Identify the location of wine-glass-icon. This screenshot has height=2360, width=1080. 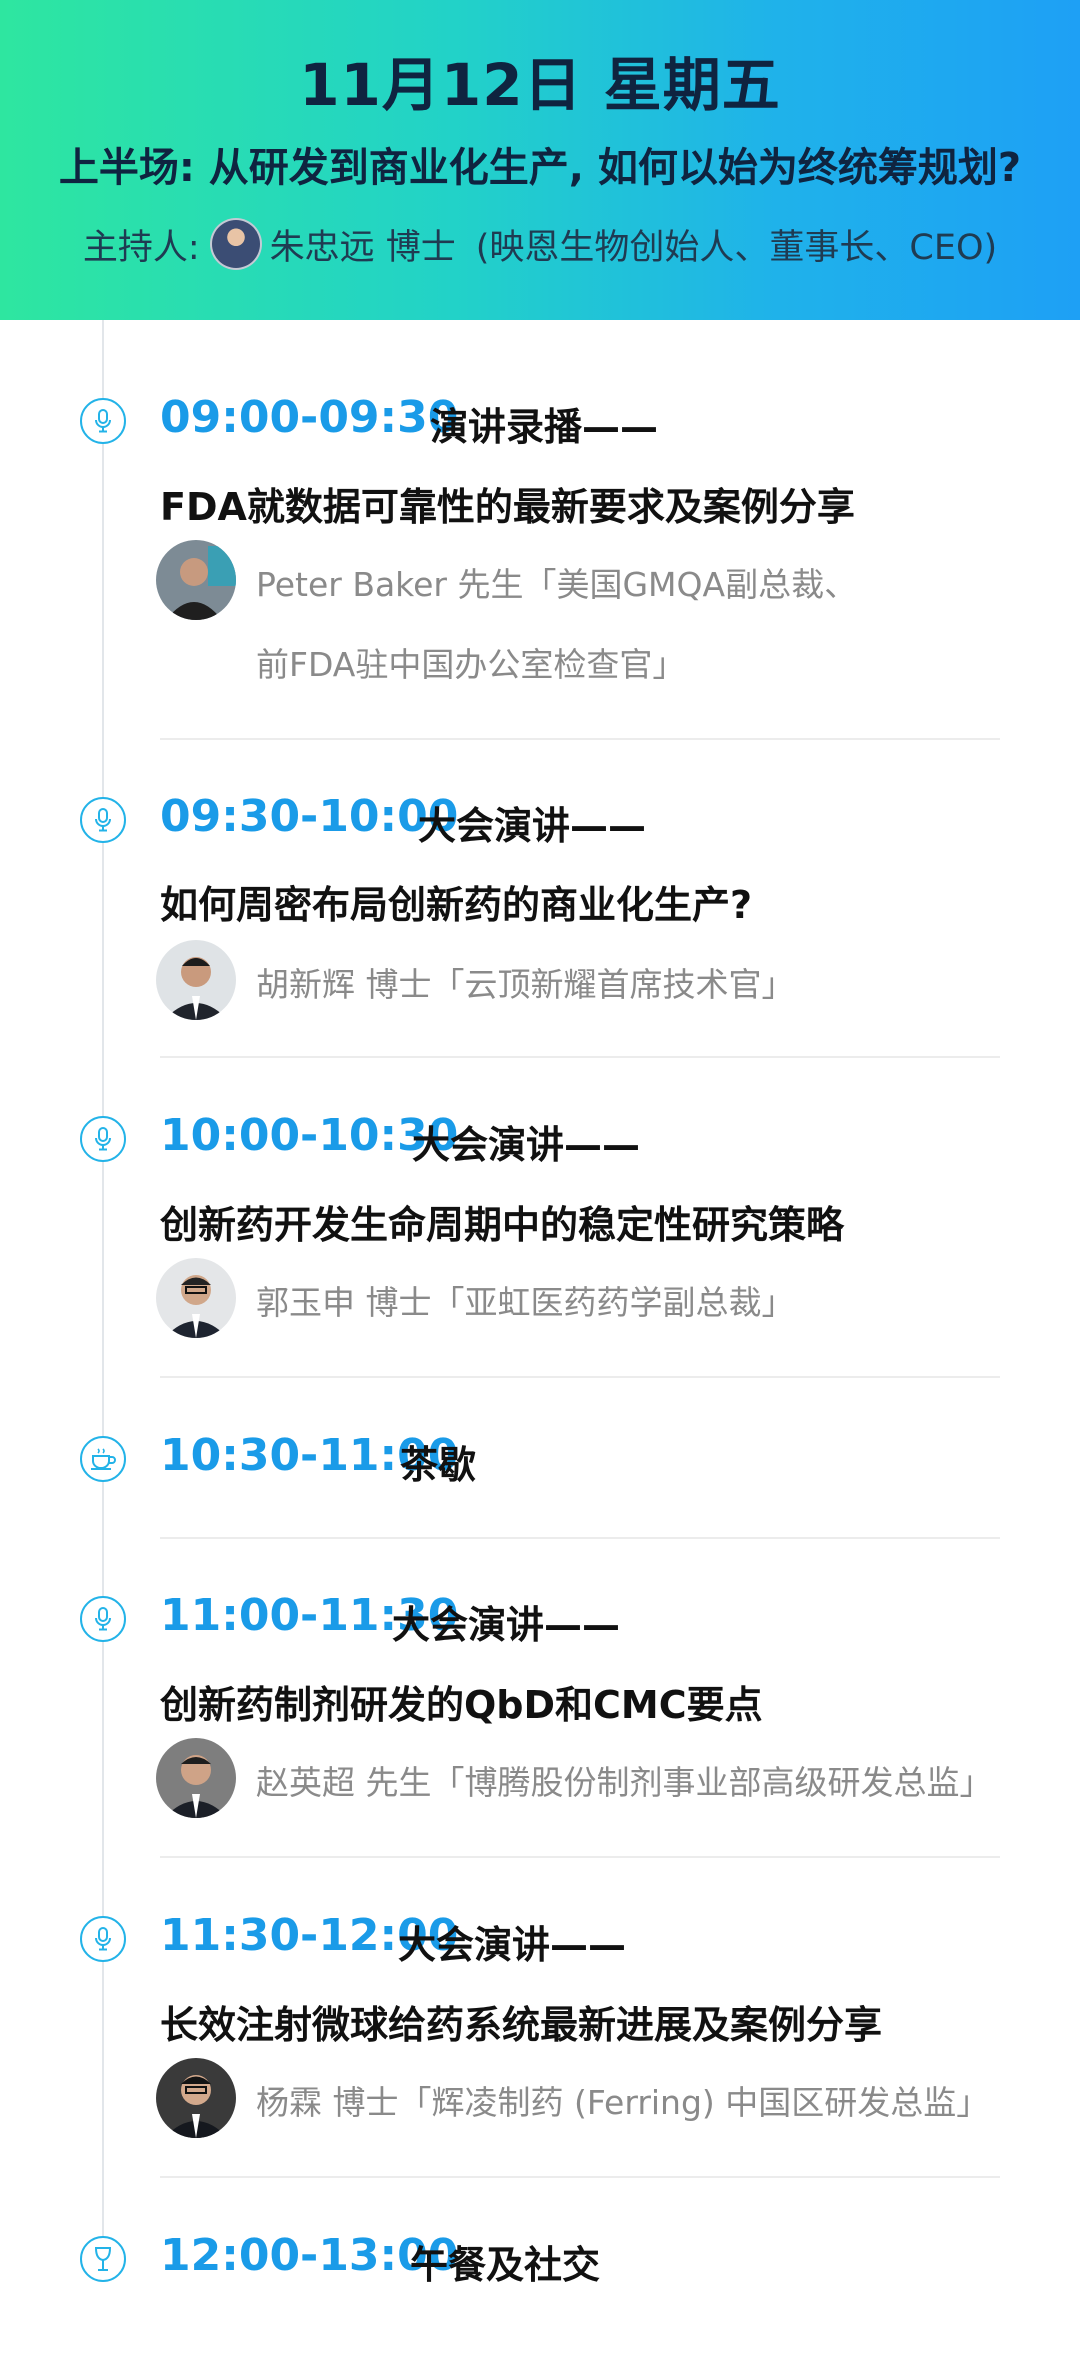
(103, 2259).